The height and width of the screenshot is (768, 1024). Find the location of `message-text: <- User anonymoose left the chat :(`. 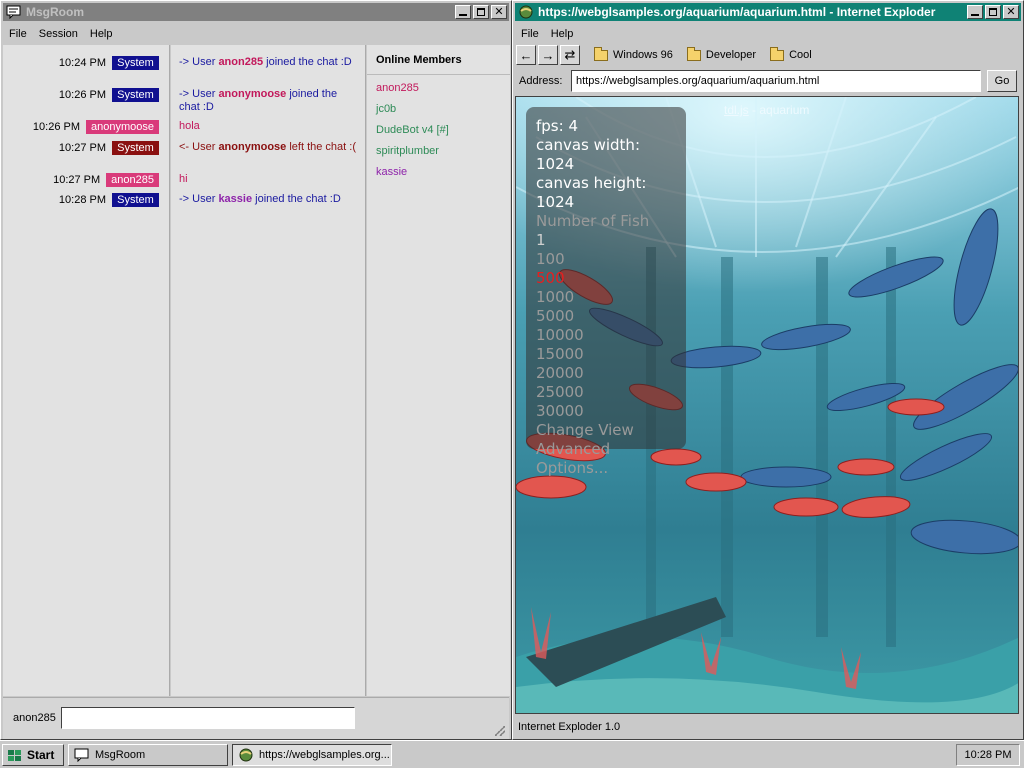

message-text: <- User anonymoose left the chat :( is located at coordinates (269, 147).